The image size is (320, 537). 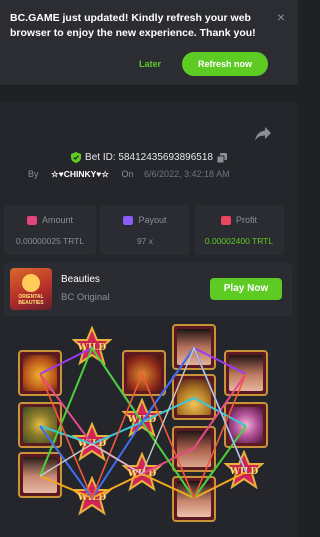 What do you see at coordinates (145, 230) in the screenshot?
I see `stat-payout: Payout 97 x` at bounding box center [145, 230].